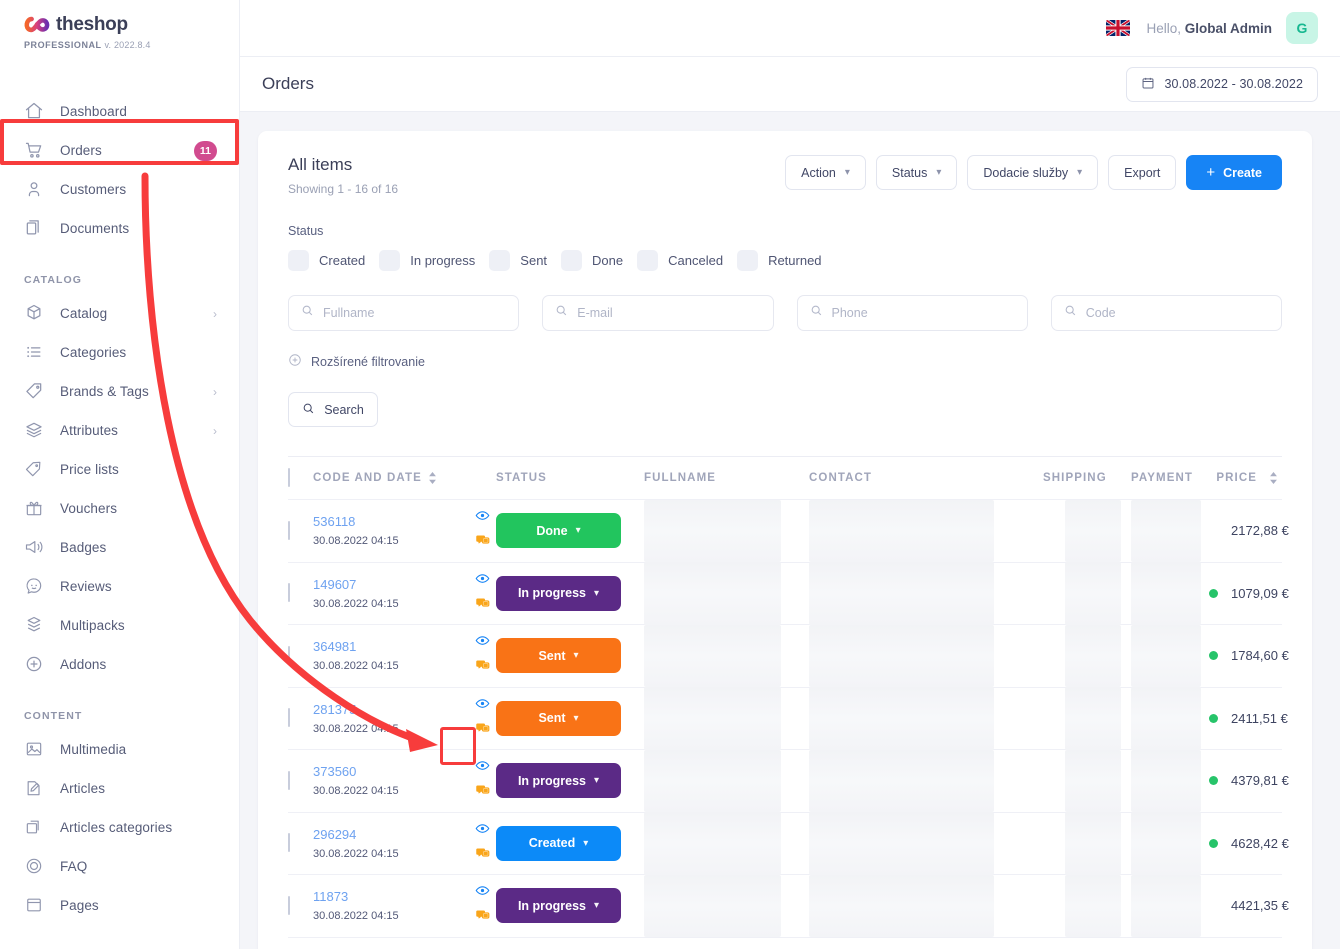 The image size is (1340, 949). I want to click on status-chip-returned: Returned, so click(779, 260).